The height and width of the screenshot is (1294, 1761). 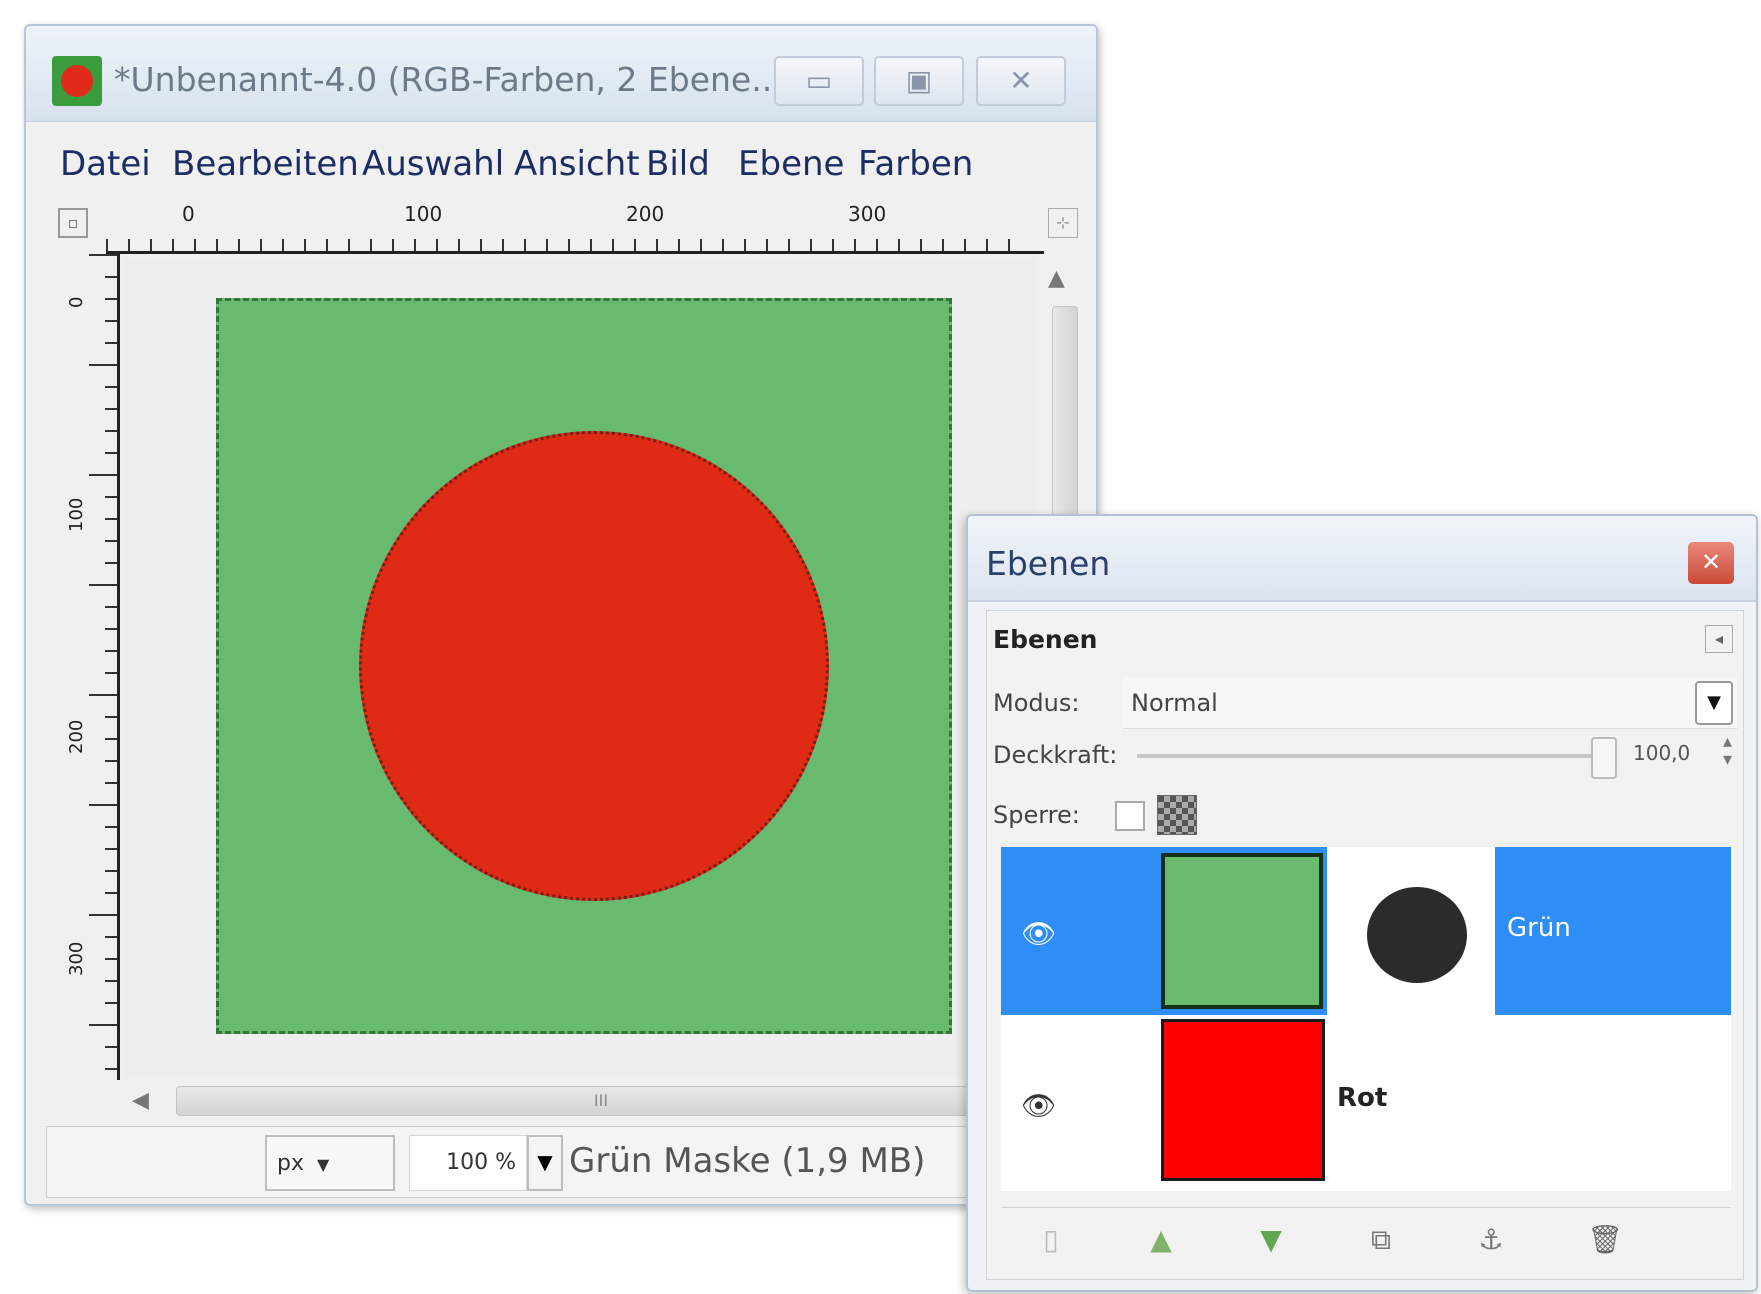 I want to click on layer-name: Grün, so click(x=1539, y=928).